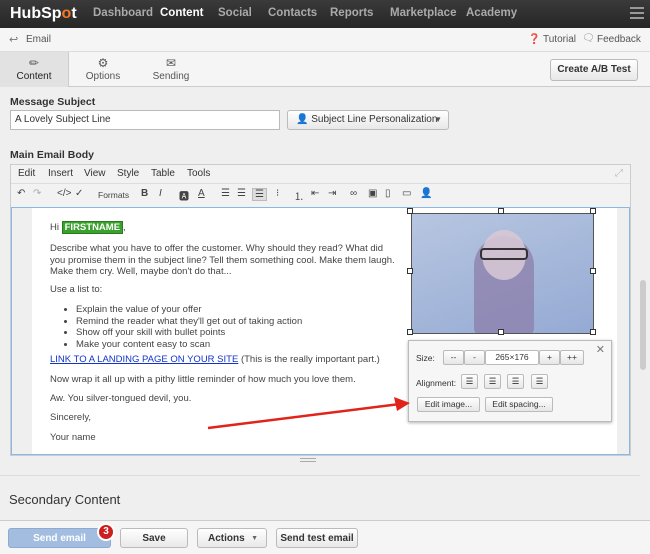 The image size is (650, 554). I want to click on secondary-content-heading: Secondary Content, so click(65, 499).